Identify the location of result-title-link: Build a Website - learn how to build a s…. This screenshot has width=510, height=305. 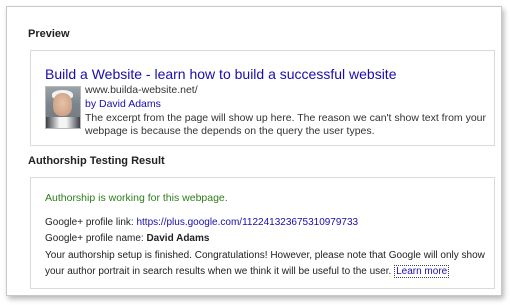
(220, 74).